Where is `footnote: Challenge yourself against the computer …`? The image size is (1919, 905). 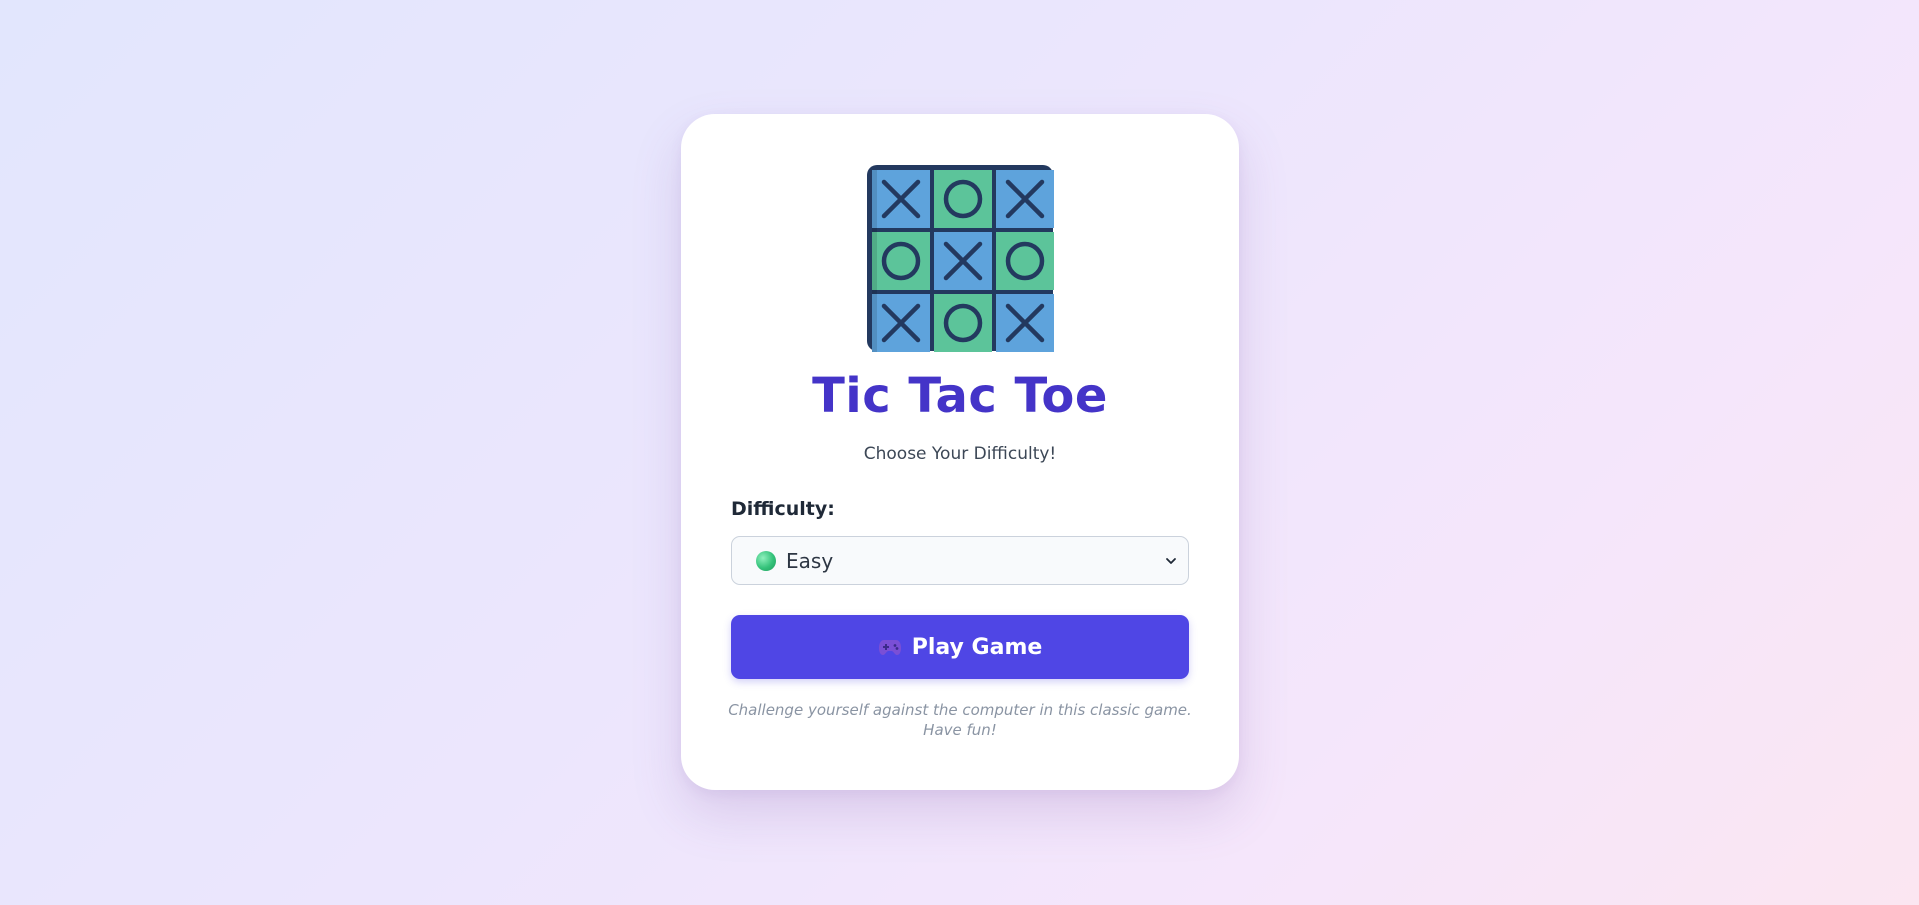 footnote: Challenge yourself against the computer … is located at coordinates (960, 720).